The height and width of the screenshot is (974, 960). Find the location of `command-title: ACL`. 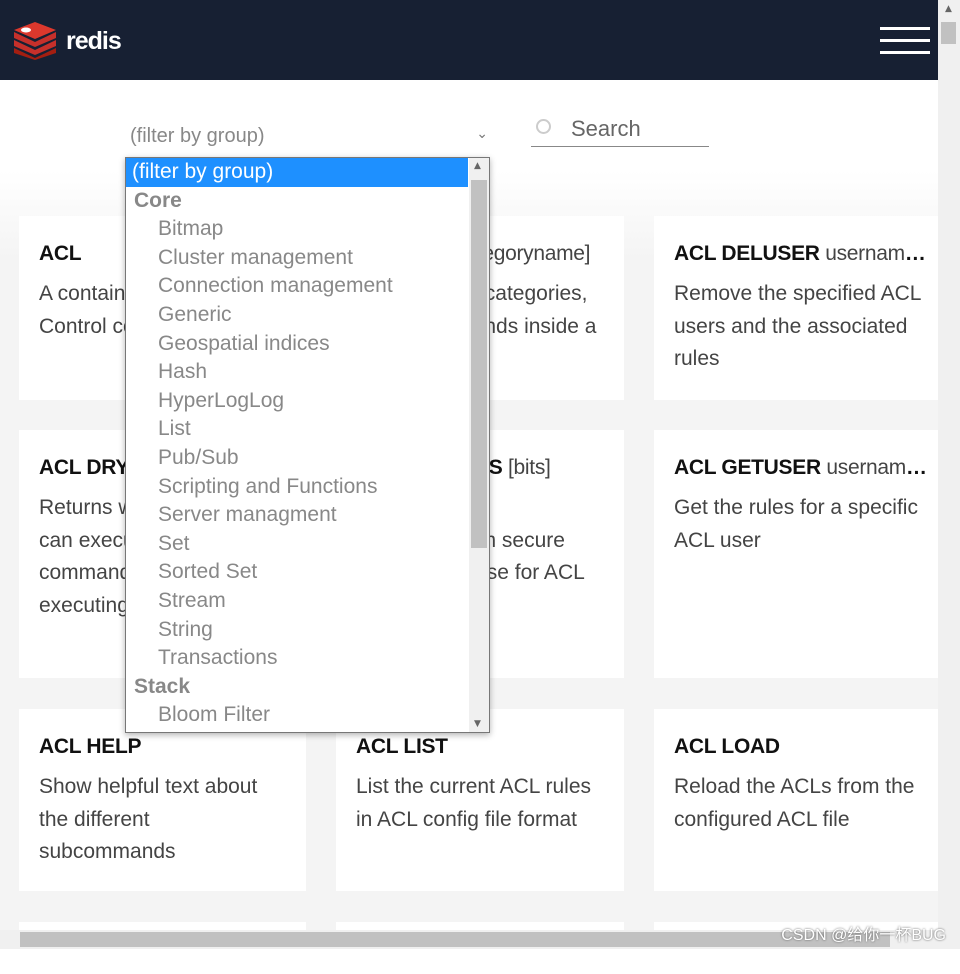

command-title: ACL is located at coordinates (60, 253).